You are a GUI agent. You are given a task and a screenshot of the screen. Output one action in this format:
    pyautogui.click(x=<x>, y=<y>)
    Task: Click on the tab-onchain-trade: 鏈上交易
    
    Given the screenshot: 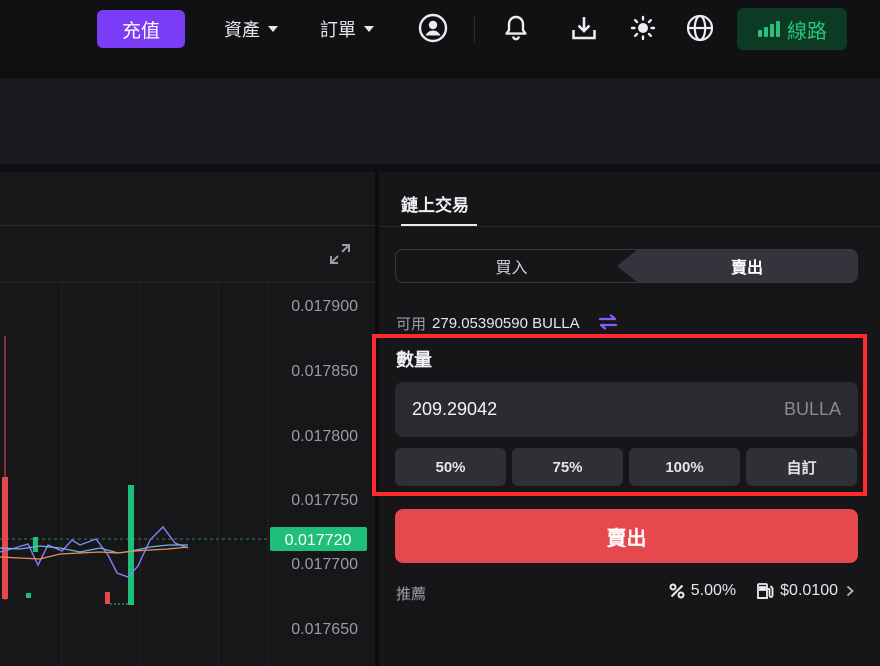 What is the action you would take?
    pyautogui.click(x=435, y=203)
    